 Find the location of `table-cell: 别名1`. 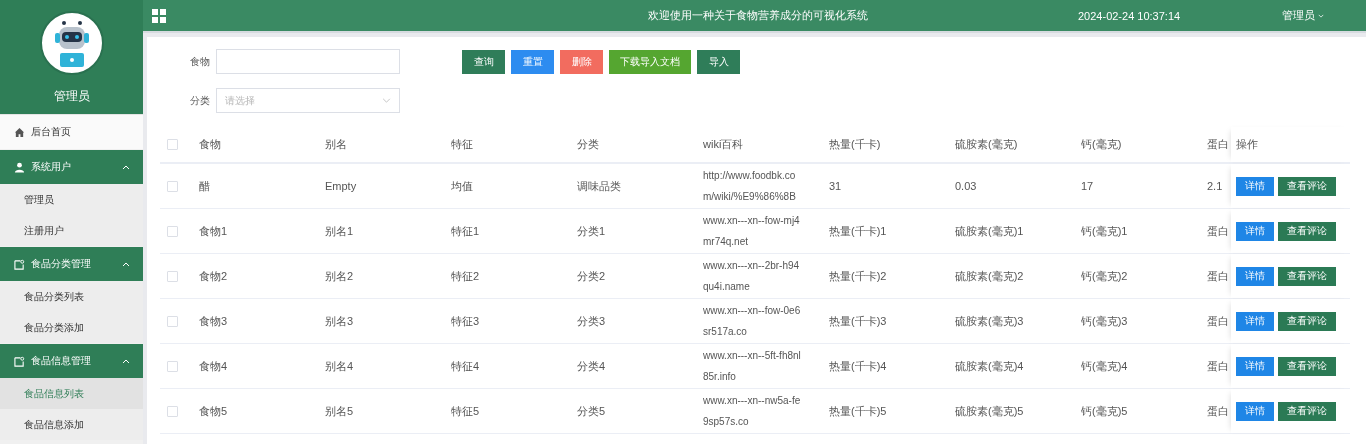

table-cell: 别名1 is located at coordinates (339, 230).